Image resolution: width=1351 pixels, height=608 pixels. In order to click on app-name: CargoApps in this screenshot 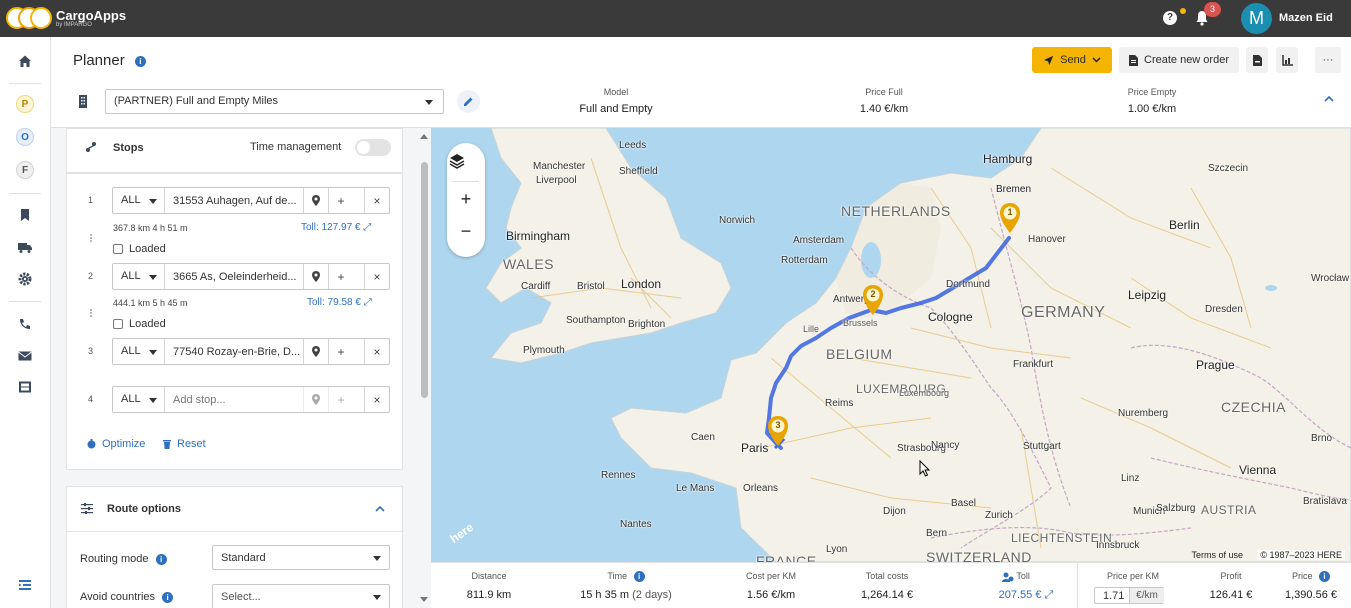, I will do `click(91, 15)`.